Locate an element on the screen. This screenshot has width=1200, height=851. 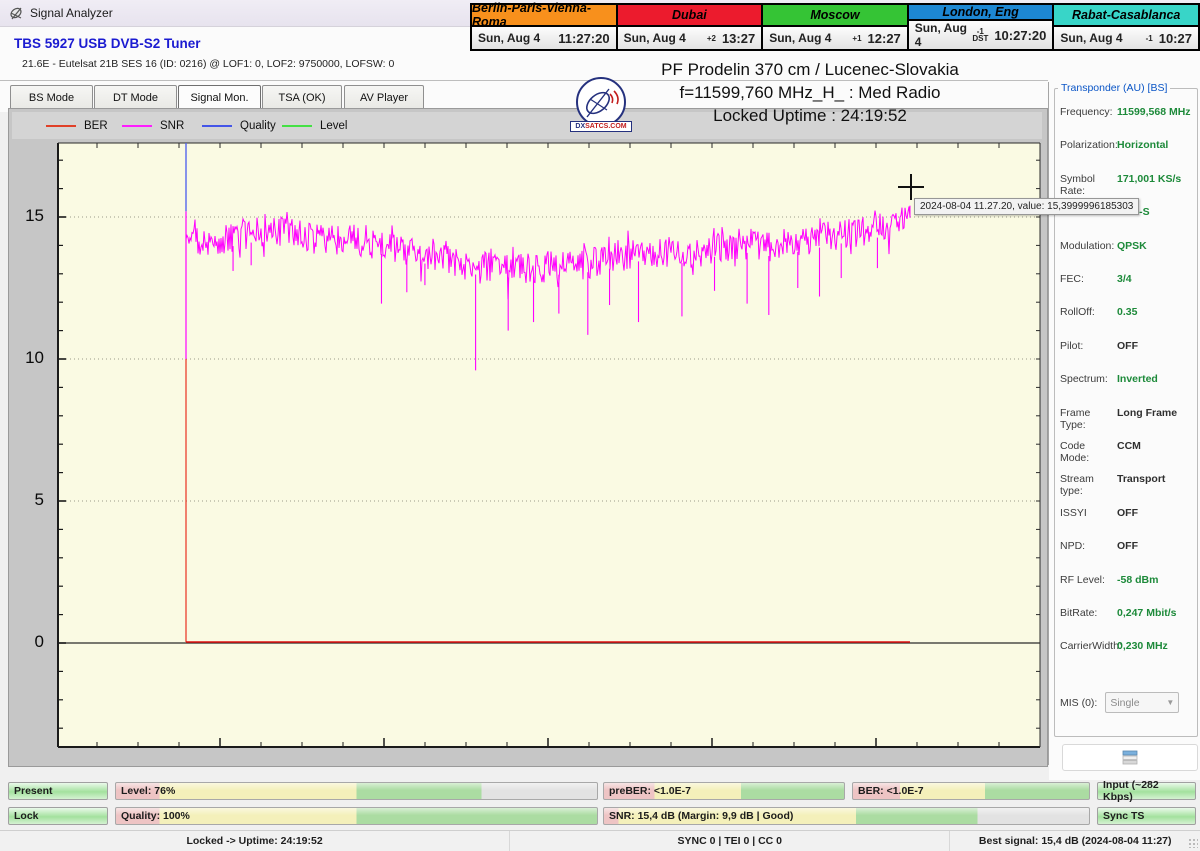
transponder-row-pilot-: Pilot: OFF is located at coordinates (1099, 345).